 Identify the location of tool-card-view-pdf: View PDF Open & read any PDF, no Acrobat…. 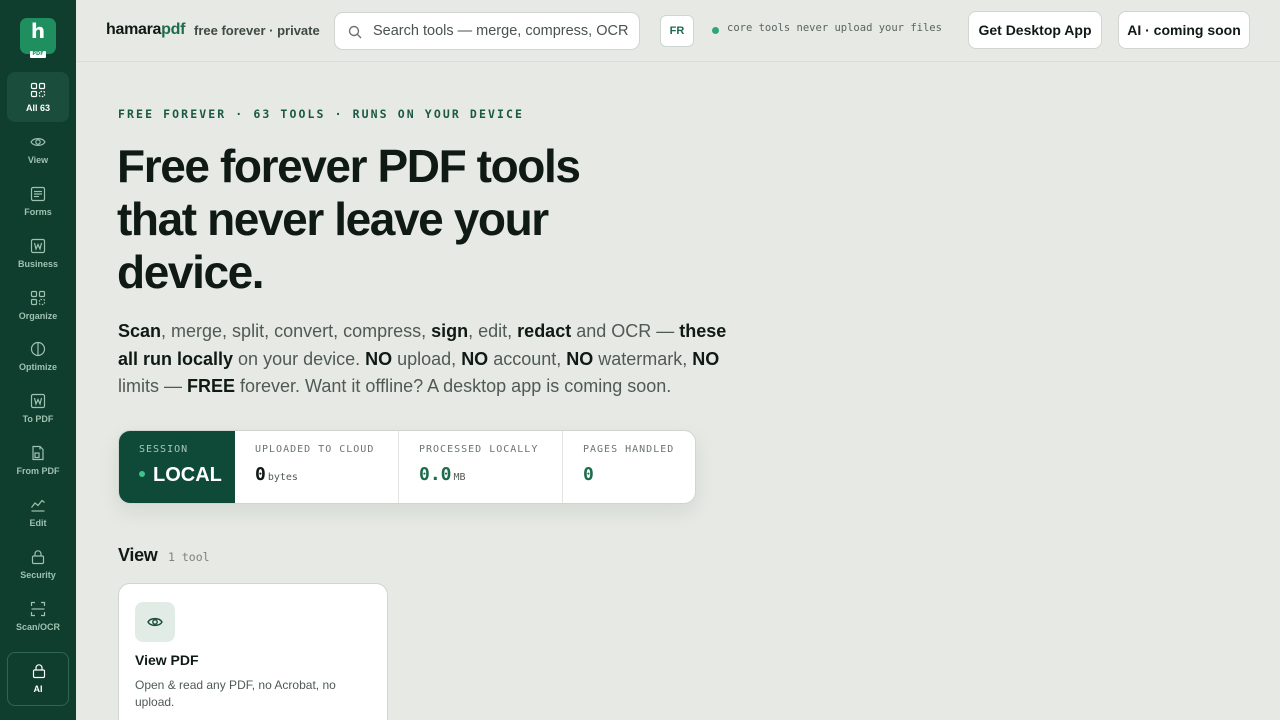
(253, 651).